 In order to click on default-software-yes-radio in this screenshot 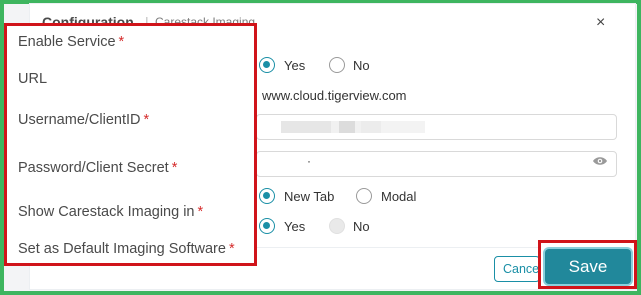, I will do `click(267, 226)`.